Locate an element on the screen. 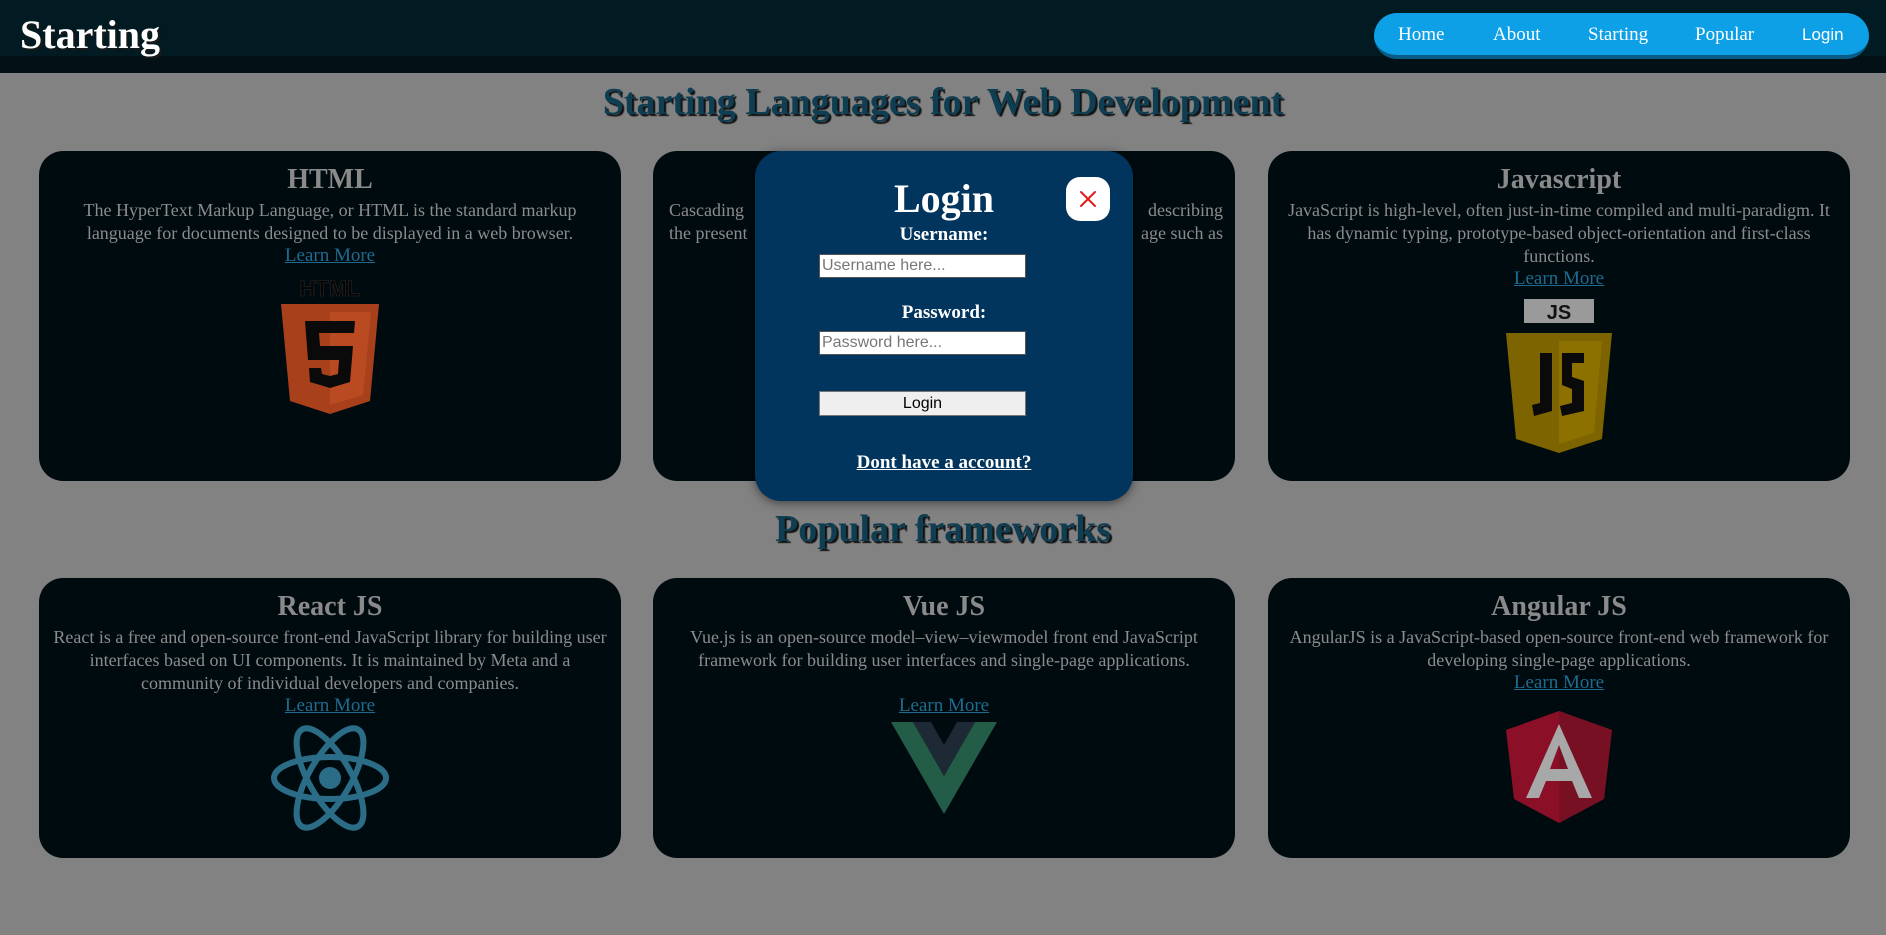  card-description-fragment: Cascading is located at coordinates (706, 210).